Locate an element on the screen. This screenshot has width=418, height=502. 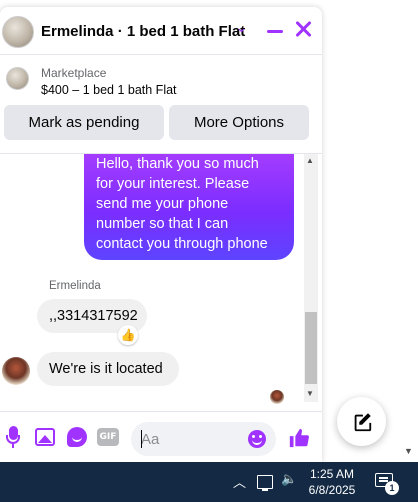
gif-label: GIF is located at coordinates (108, 437).